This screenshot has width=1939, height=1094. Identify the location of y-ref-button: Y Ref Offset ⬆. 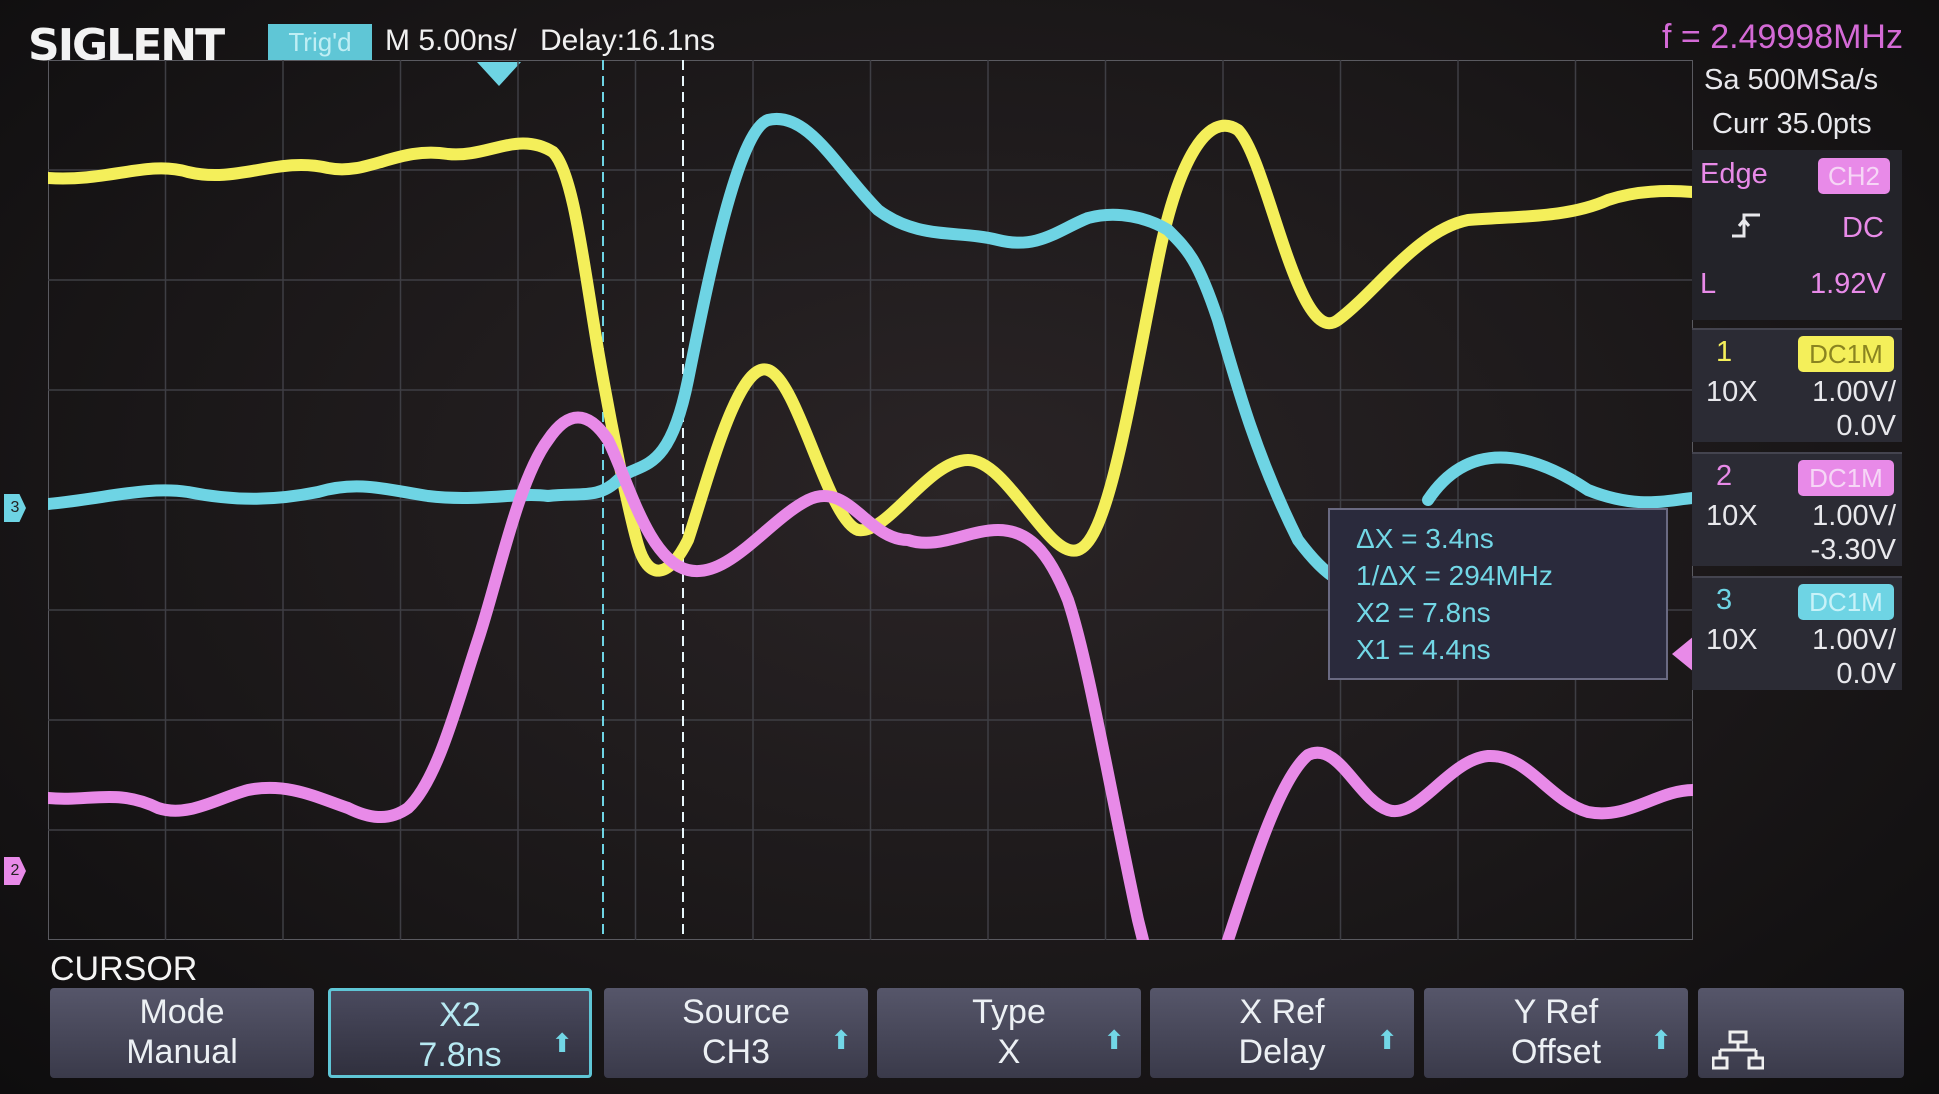
(1556, 1033).